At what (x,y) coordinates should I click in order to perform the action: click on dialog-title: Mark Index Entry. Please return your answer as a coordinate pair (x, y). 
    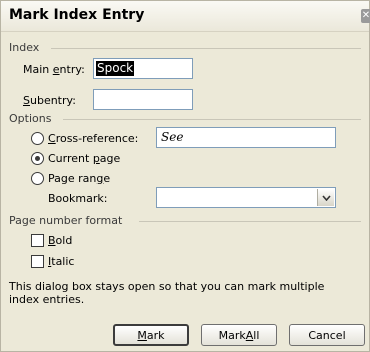
    Looking at the image, I should click on (77, 15).